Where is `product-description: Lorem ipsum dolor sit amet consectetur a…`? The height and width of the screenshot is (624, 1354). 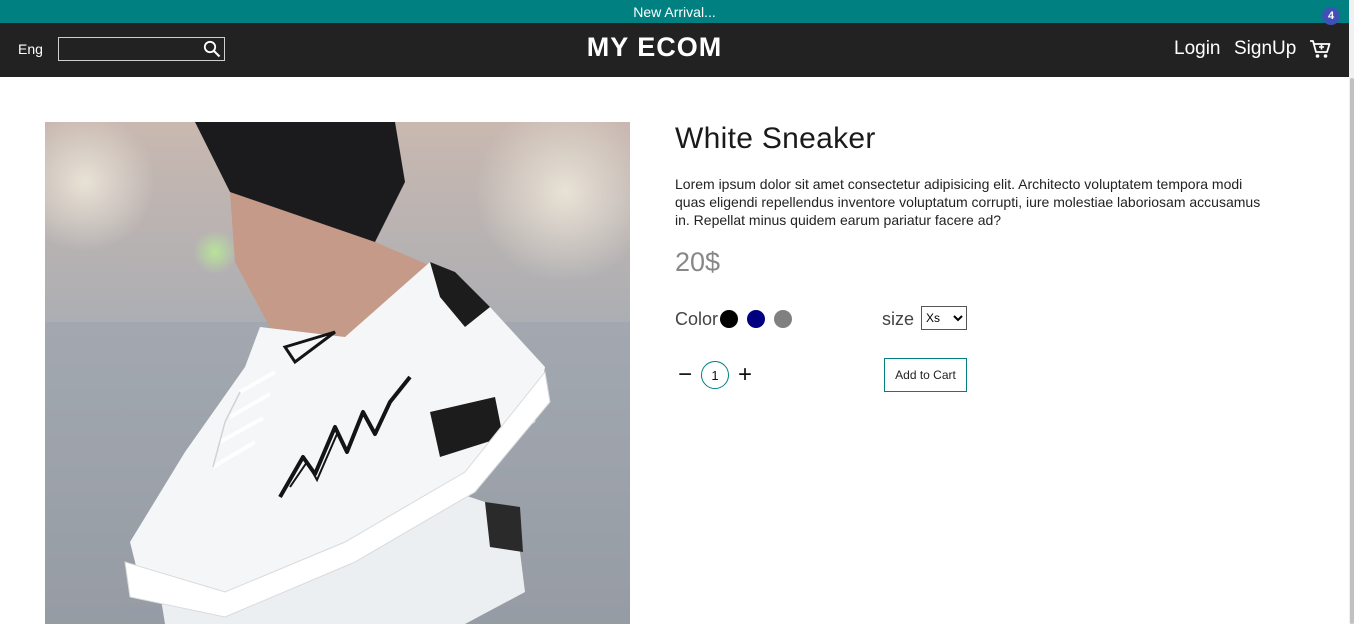 product-description: Lorem ipsum dolor sit amet consectetur a… is located at coordinates (968, 202).